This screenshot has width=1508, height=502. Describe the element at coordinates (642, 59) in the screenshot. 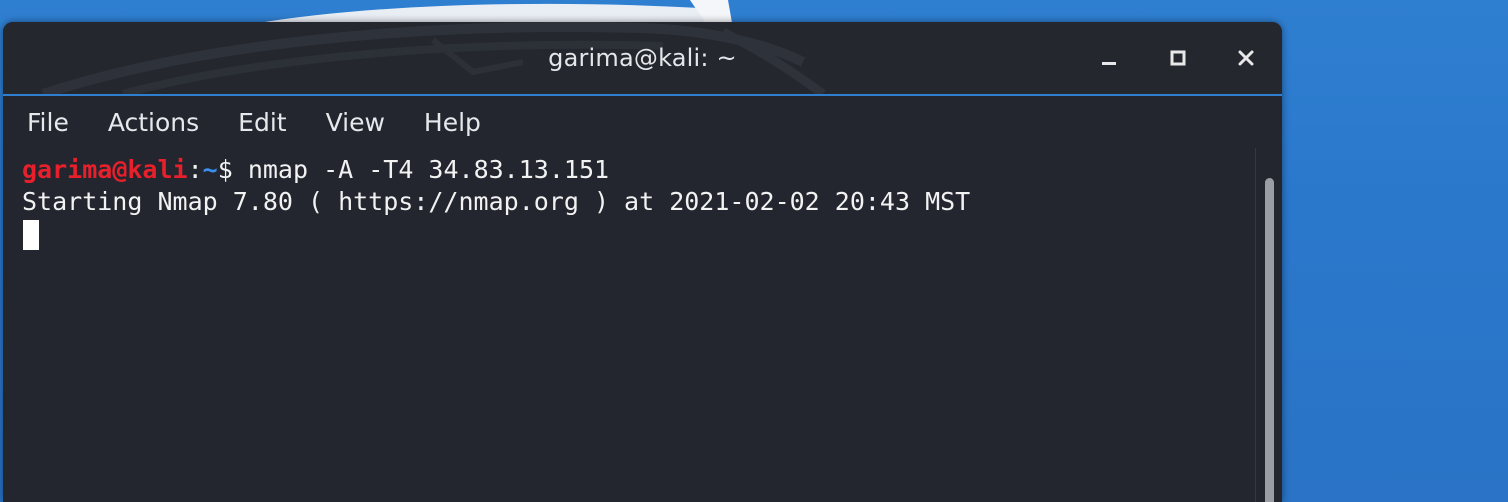

I see `window-titlebar: garima@kali: ~` at that location.